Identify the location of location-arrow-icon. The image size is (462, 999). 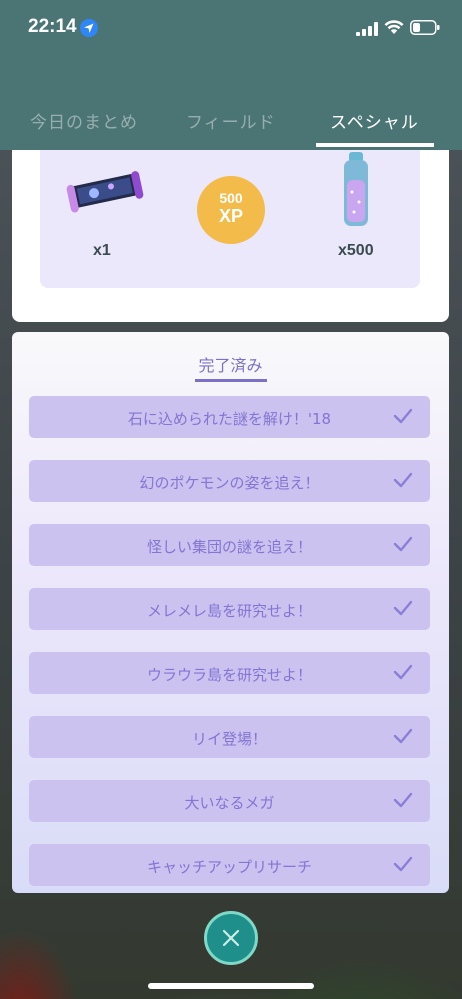
(89, 28).